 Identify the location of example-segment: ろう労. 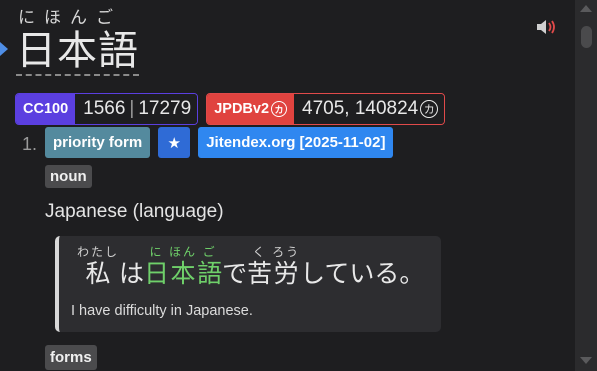
(286, 267).